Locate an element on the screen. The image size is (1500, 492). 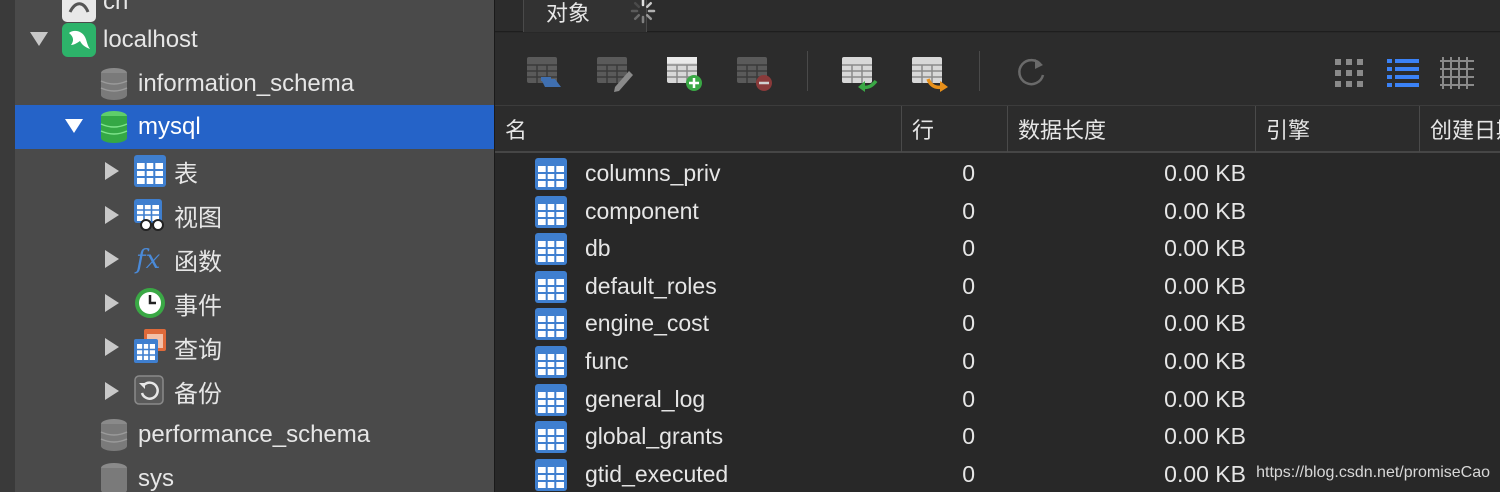
table-name: columns_priv is located at coordinates (653, 173).